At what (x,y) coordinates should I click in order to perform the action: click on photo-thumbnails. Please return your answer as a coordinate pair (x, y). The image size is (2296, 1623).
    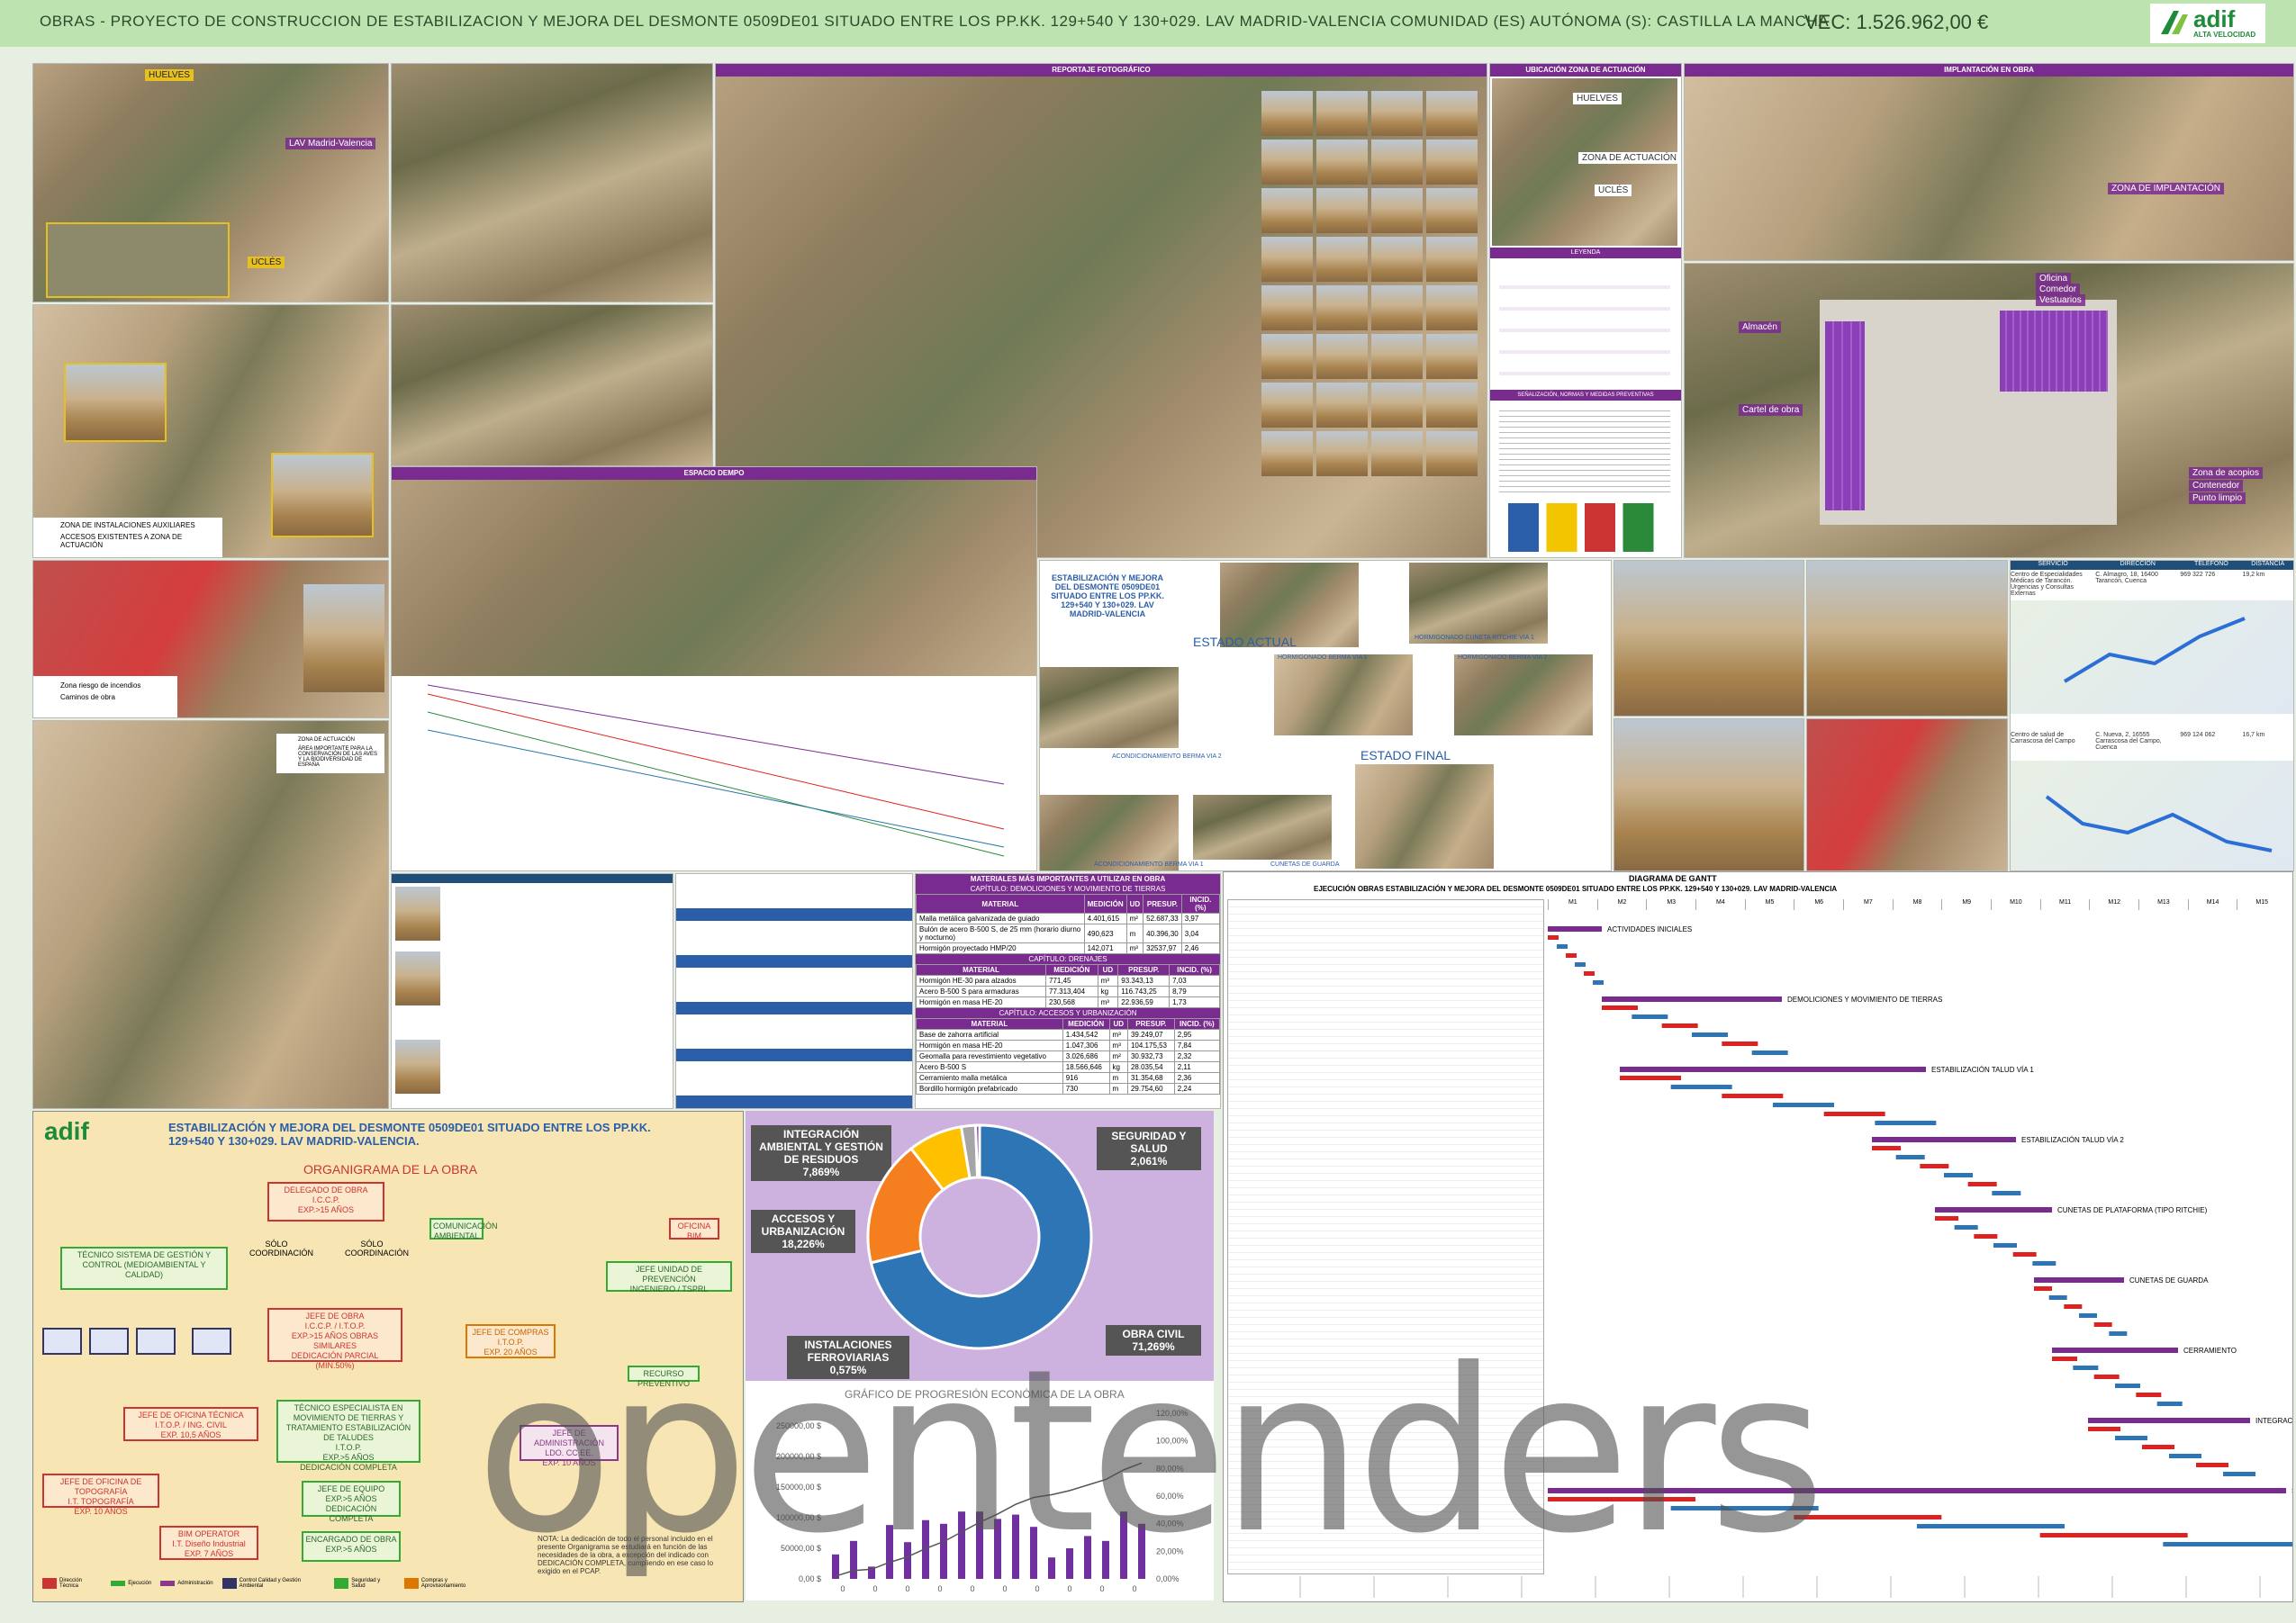
    Looking at the image, I should click on (1370, 284).